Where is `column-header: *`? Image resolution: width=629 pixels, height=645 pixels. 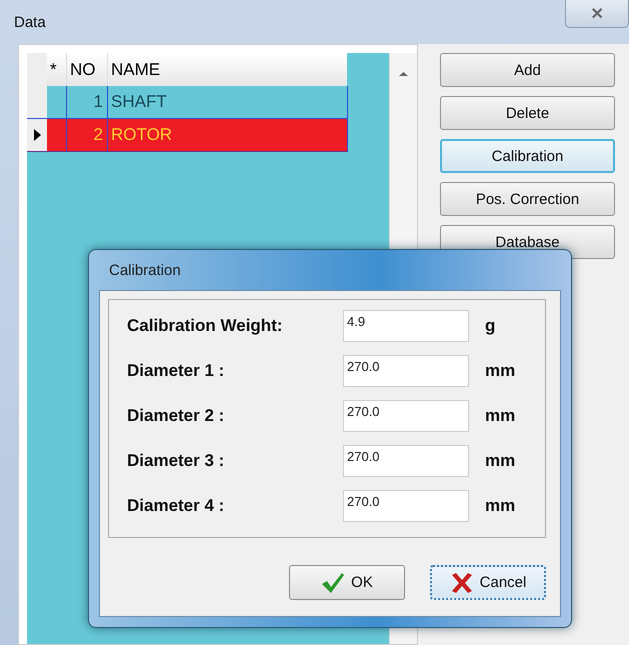 column-header: * is located at coordinates (56, 69).